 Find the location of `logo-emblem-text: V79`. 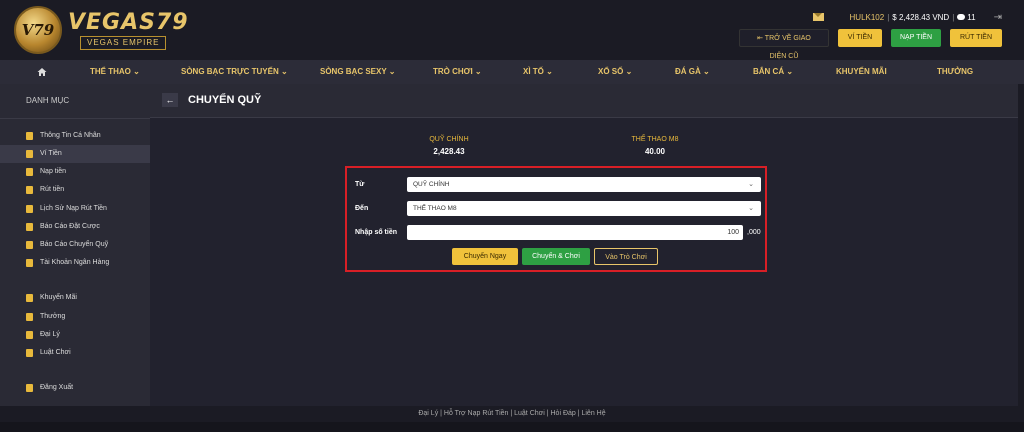

logo-emblem-text: V79 is located at coordinates (38, 30).